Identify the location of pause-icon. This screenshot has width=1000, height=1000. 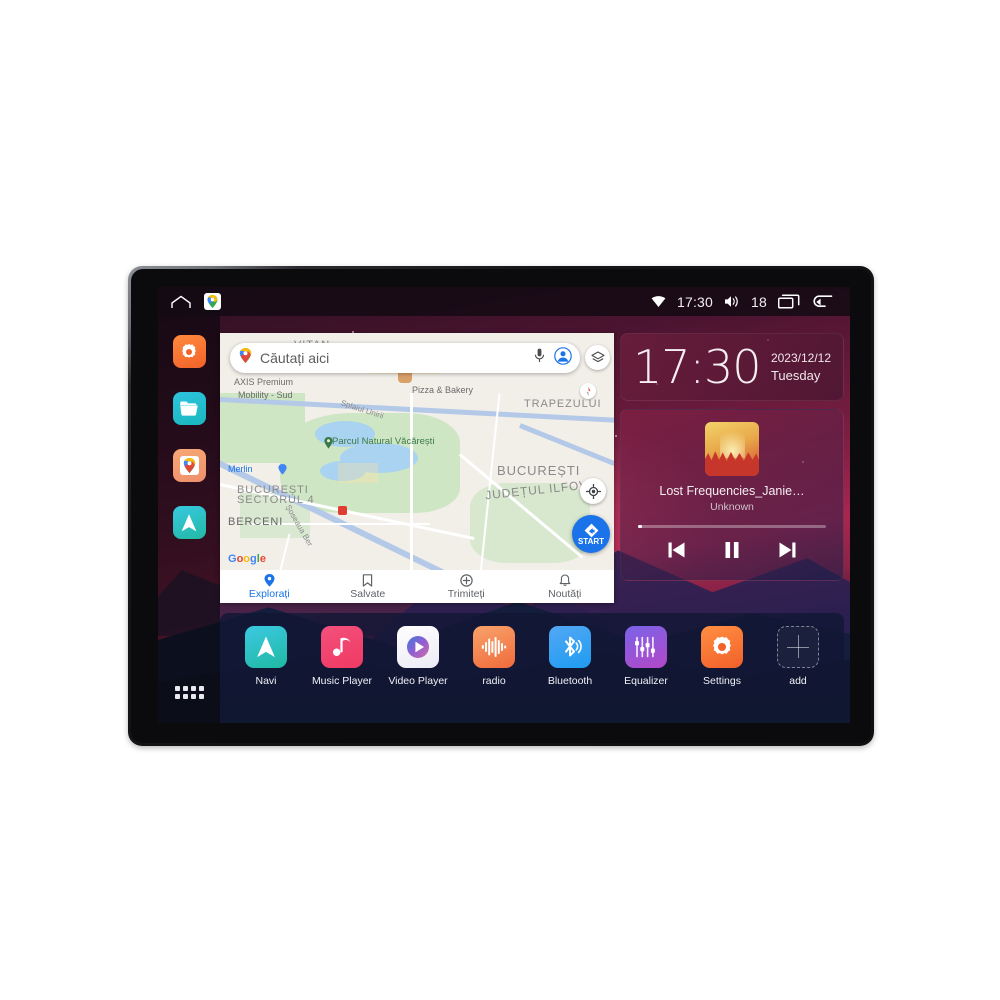
(732, 552).